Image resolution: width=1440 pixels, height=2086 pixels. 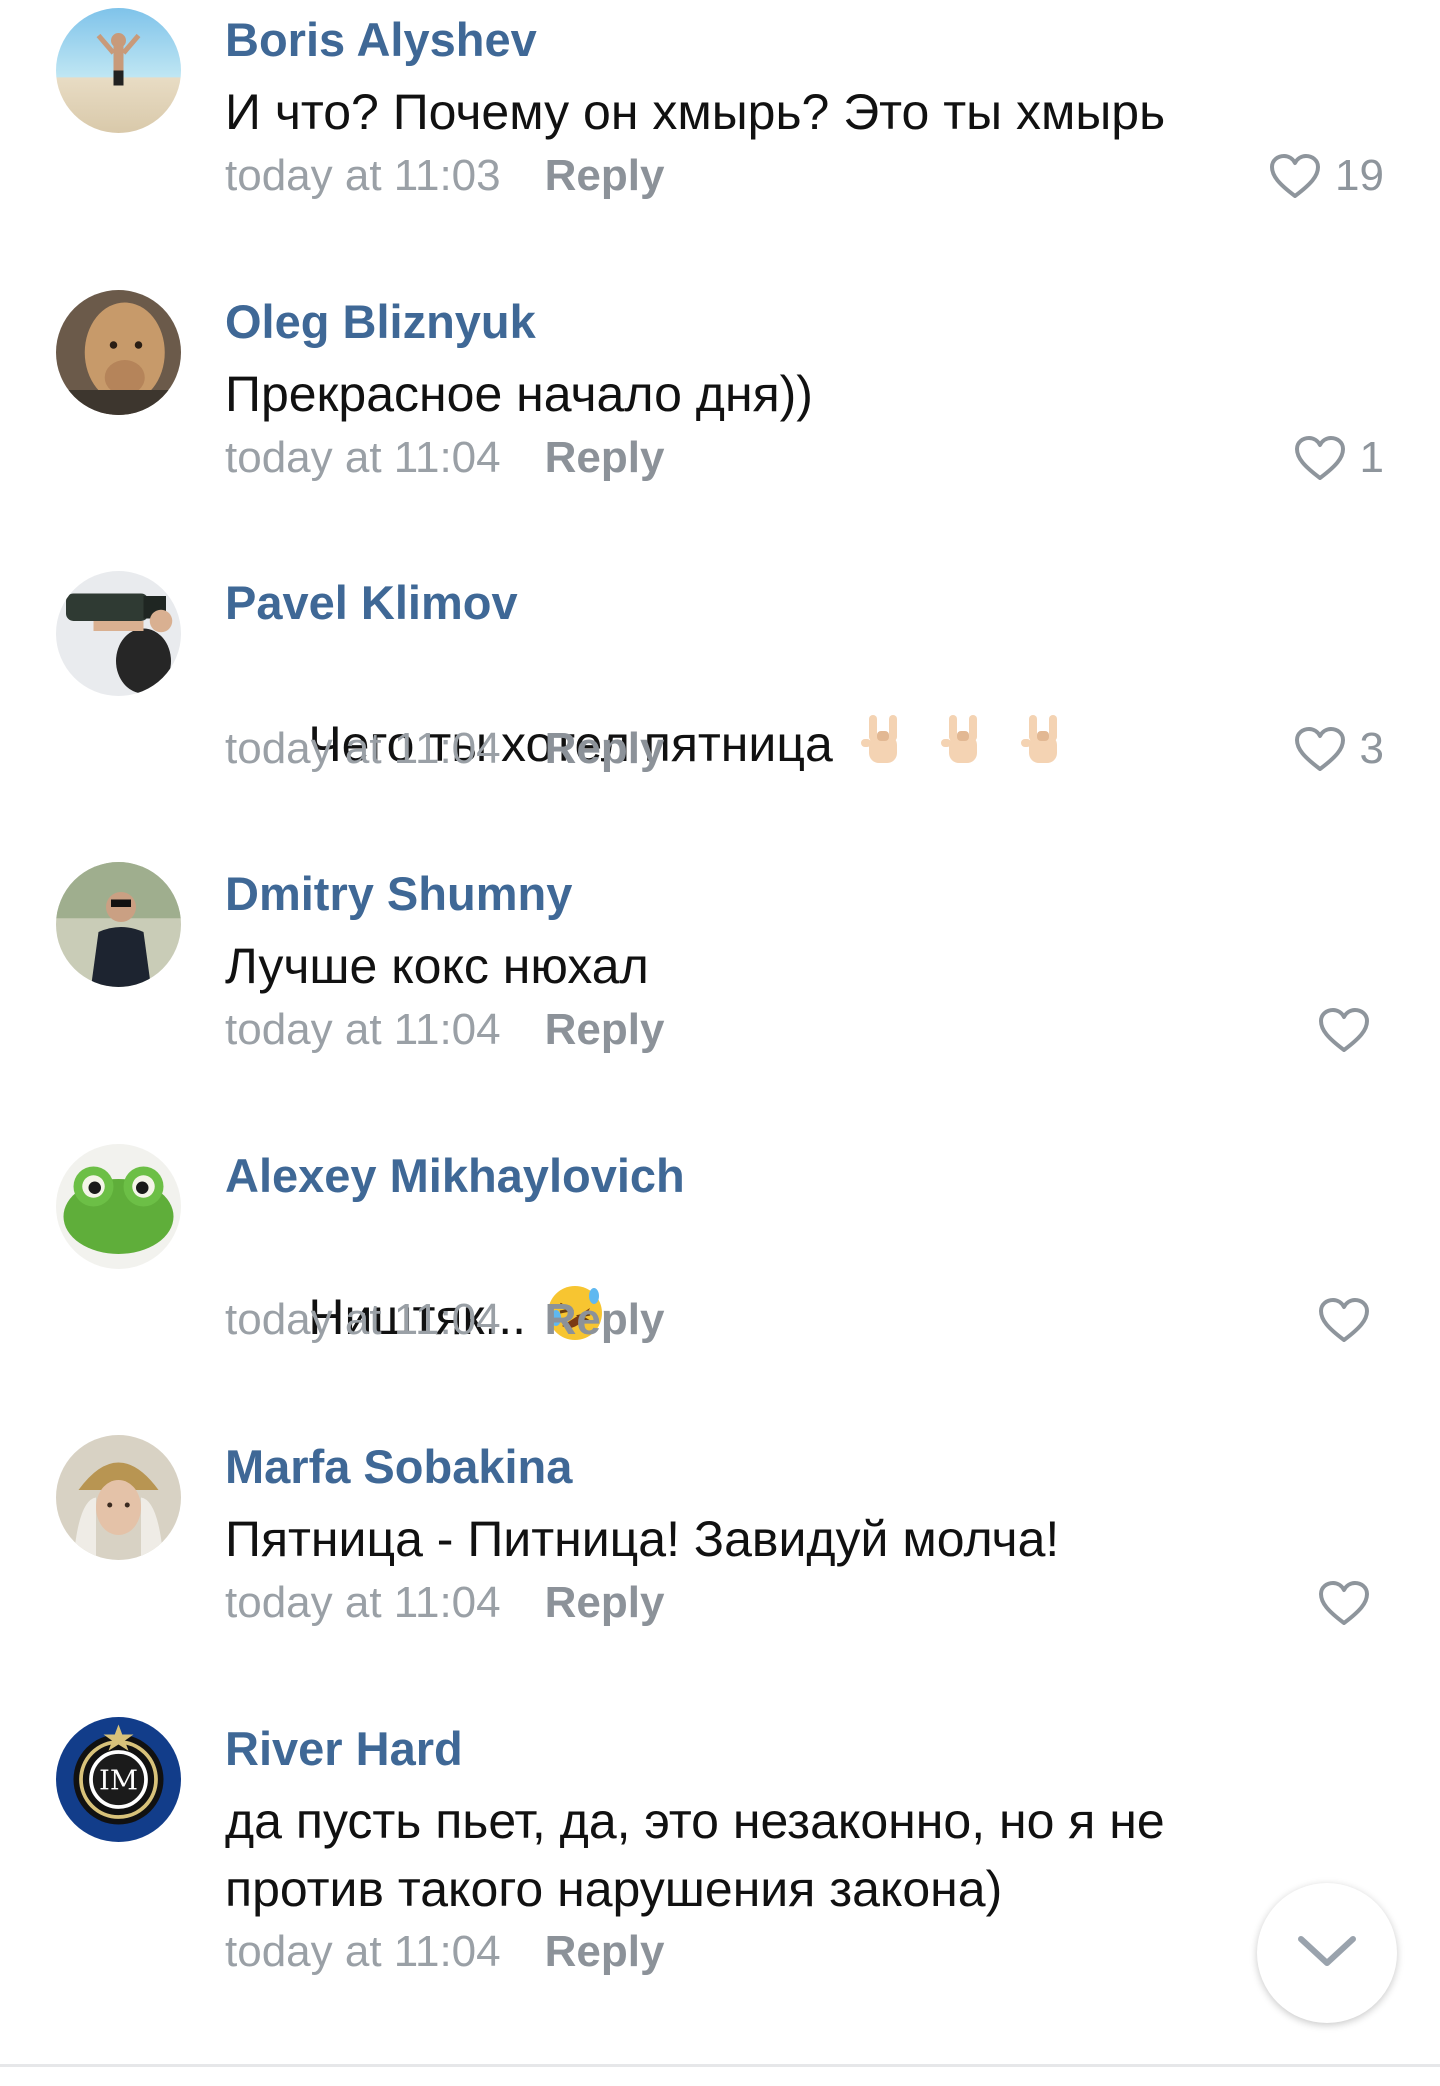 What do you see at coordinates (642, 1539) in the screenshot?
I see `comment-text: Пятница - Питница! Завидуй молча!` at bounding box center [642, 1539].